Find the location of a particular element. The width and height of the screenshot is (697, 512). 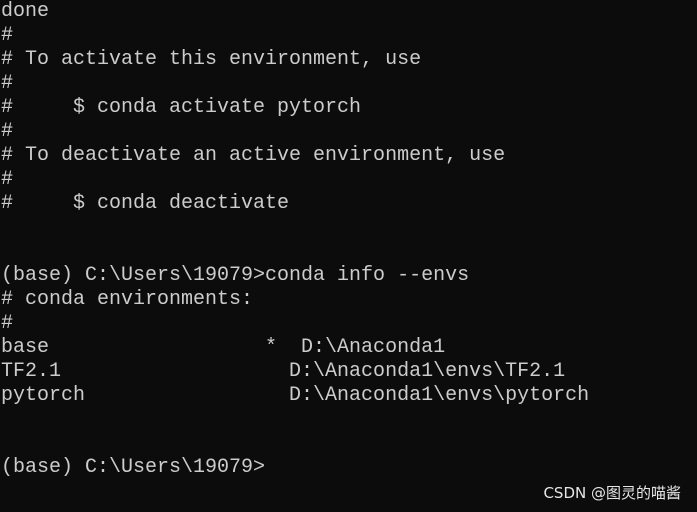

terminal-line: # $ conda deactivate is located at coordinates (145, 203).